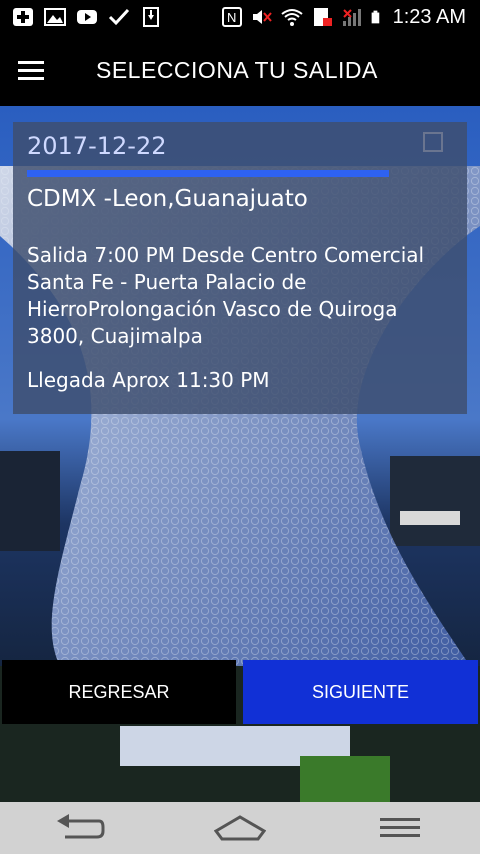 This screenshot has width=480, height=854. Describe the element at coordinates (375, 17) in the screenshot. I see `battery-icon` at that location.